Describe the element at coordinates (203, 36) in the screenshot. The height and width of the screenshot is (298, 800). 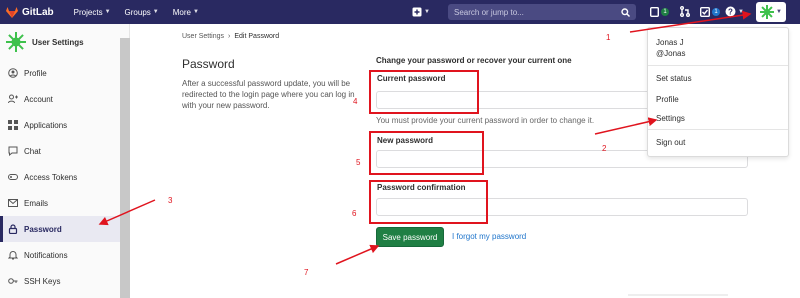
I see `breadcrumb-parent-link: User Settings` at that location.